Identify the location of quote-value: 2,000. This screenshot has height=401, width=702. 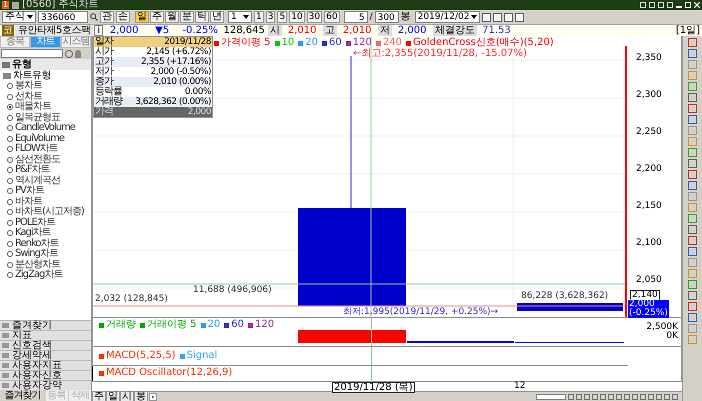
(412, 30).